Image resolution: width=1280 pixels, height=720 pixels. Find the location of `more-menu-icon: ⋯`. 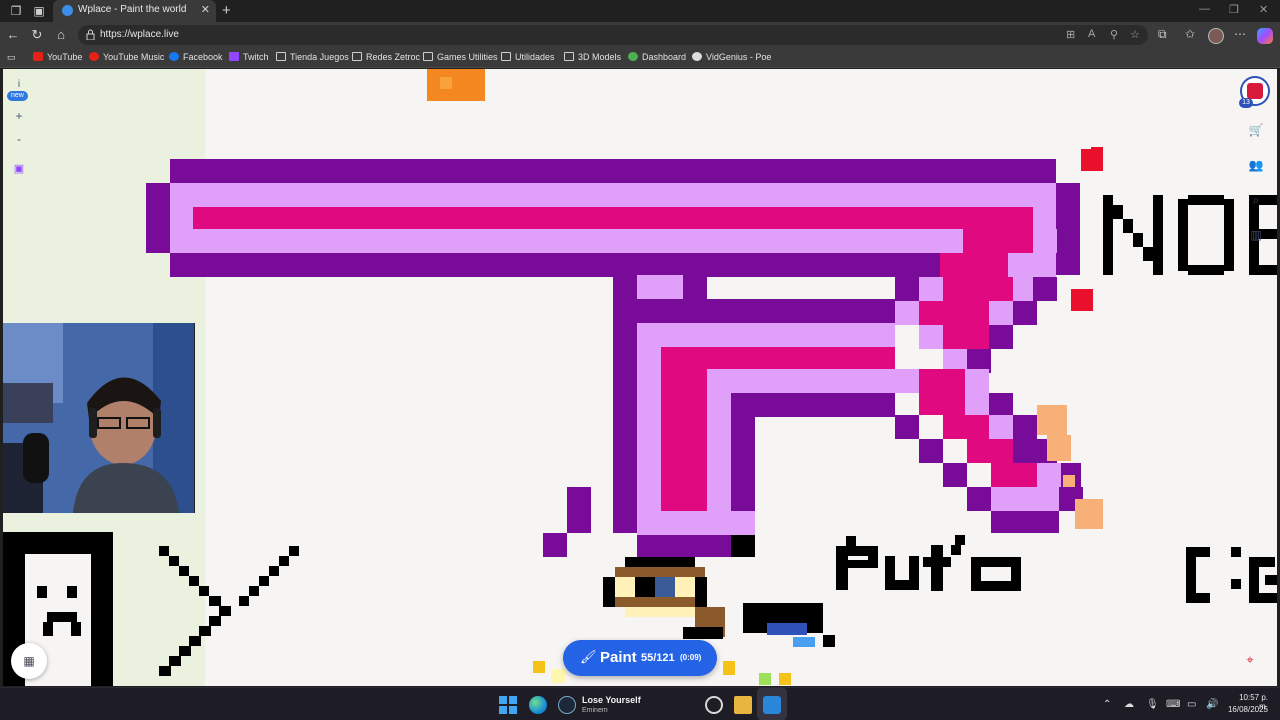

more-menu-icon: ⋯ is located at coordinates (1240, 34).